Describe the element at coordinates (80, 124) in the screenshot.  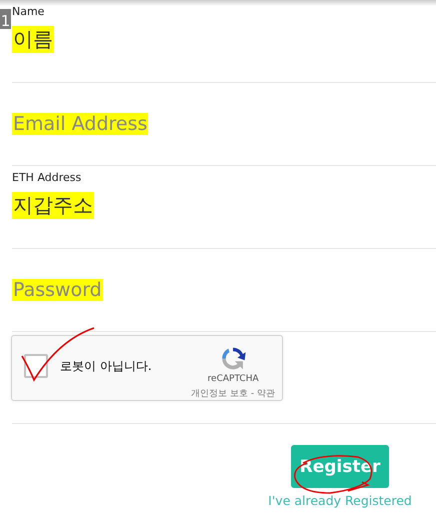
I see `input-field: Email Address` at that location.